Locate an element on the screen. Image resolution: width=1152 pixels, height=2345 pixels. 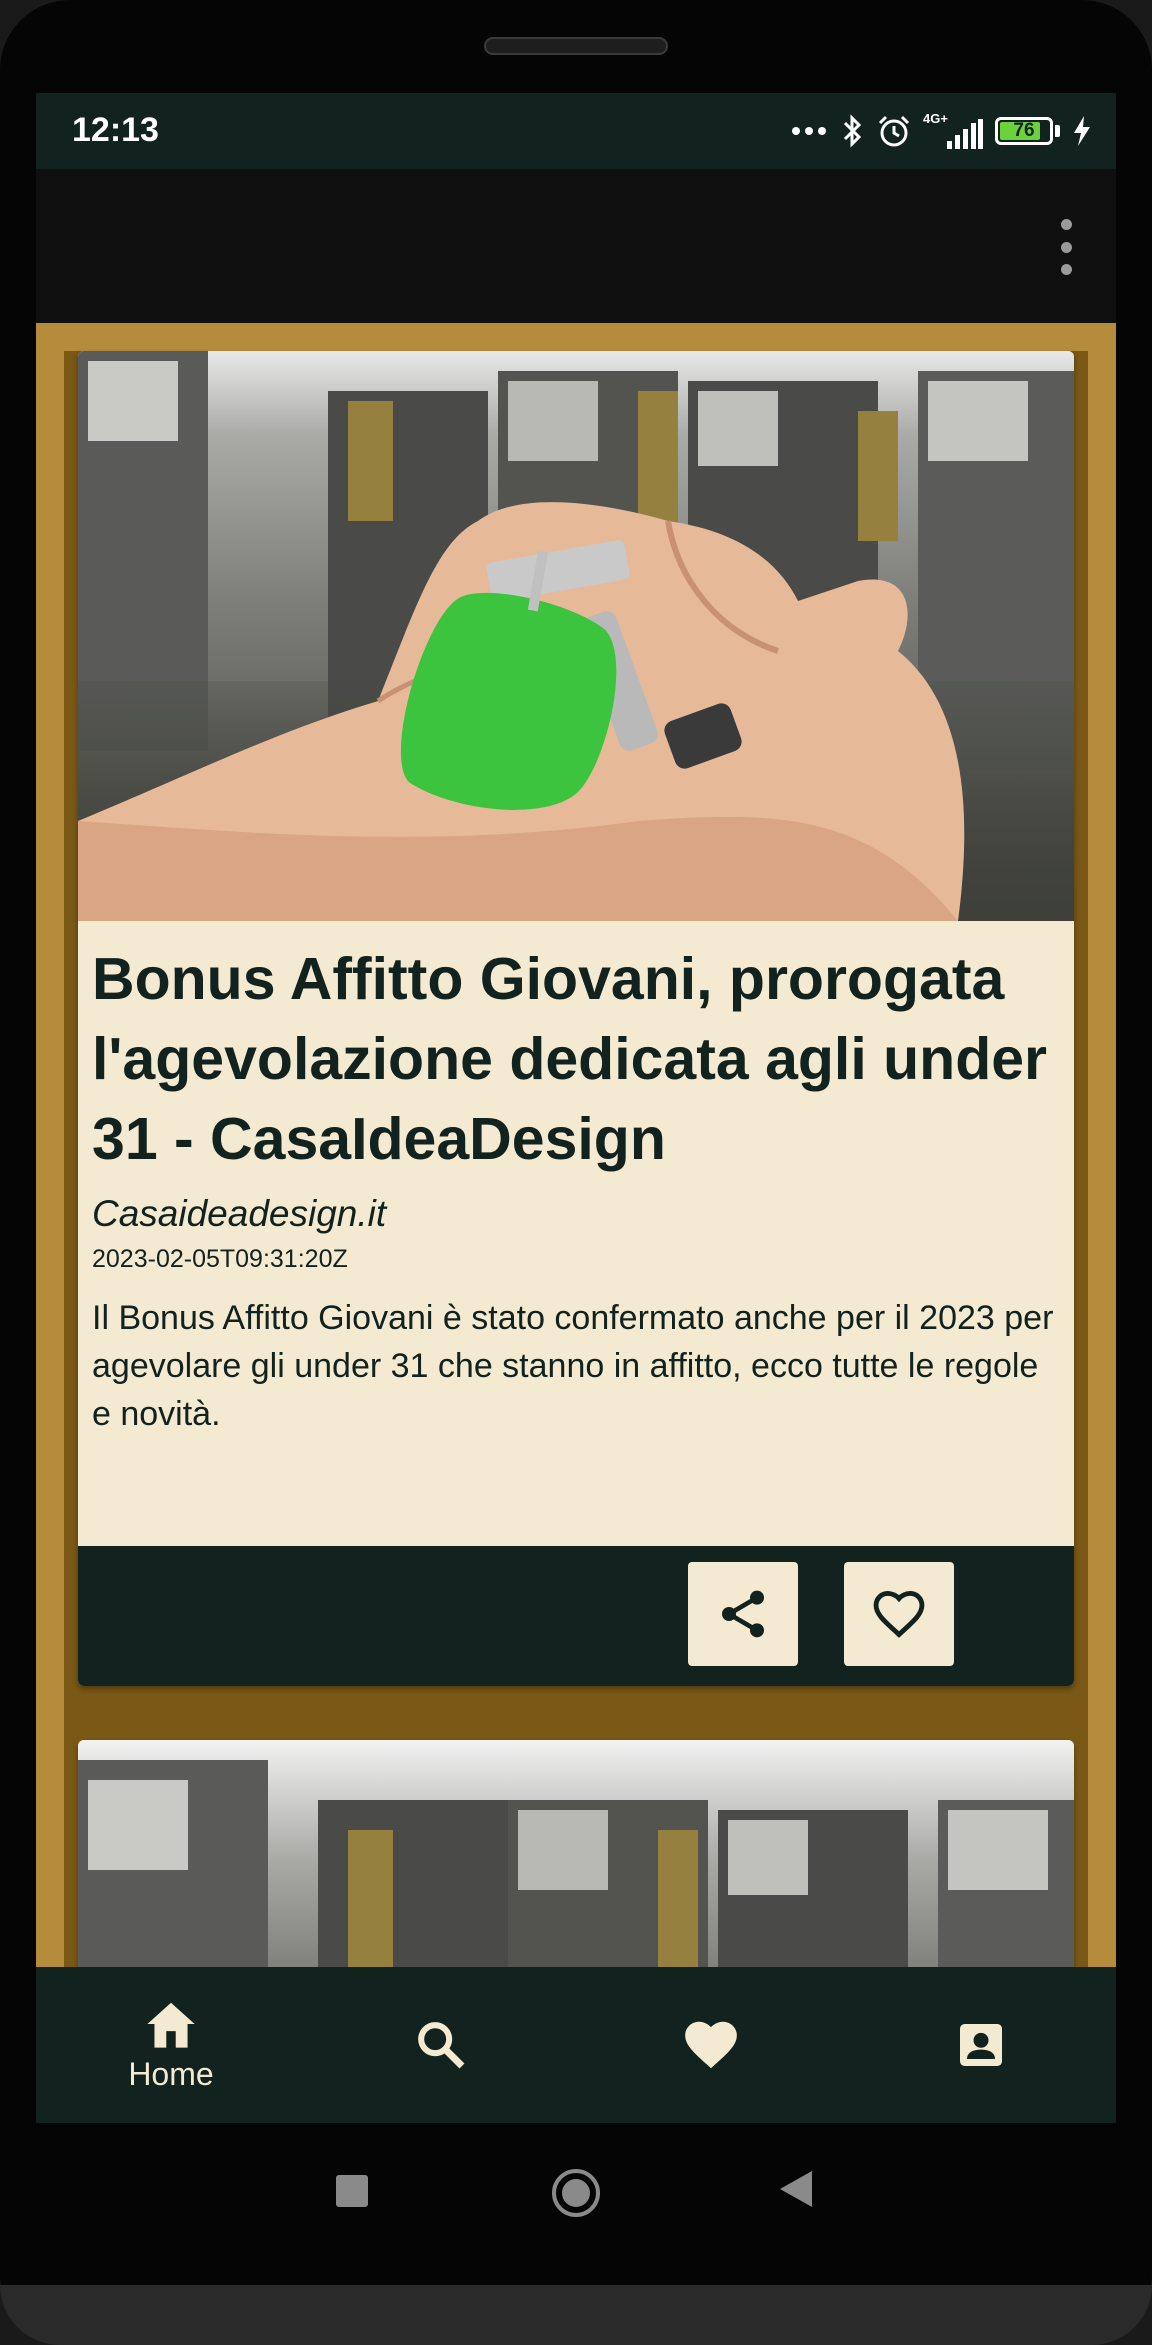
search-icon is located at coordinates (441, 2045).